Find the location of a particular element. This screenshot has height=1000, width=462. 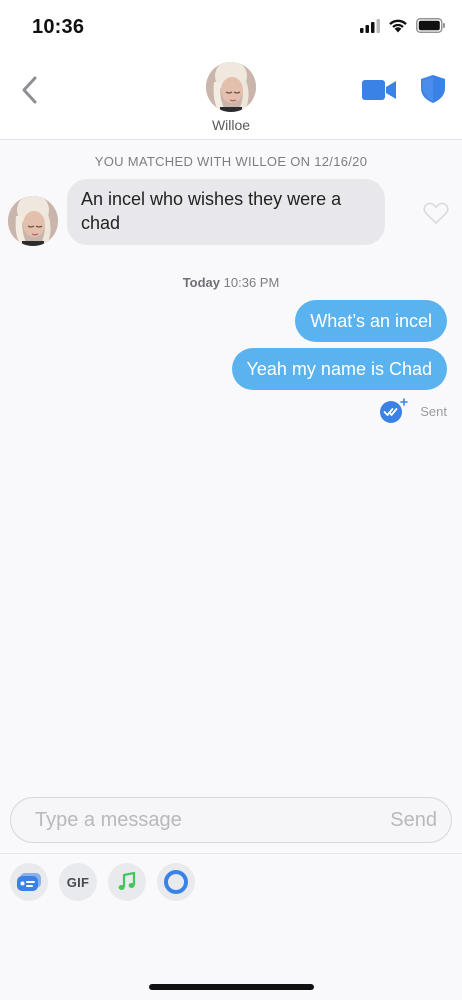

message-composer: Send is located at coordinates (231, 820).